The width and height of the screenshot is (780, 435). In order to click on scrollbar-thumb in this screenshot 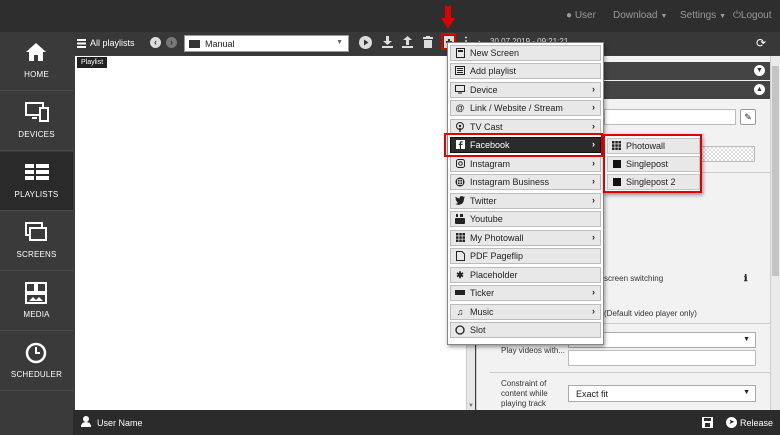, I will do `click(775, 171)`.